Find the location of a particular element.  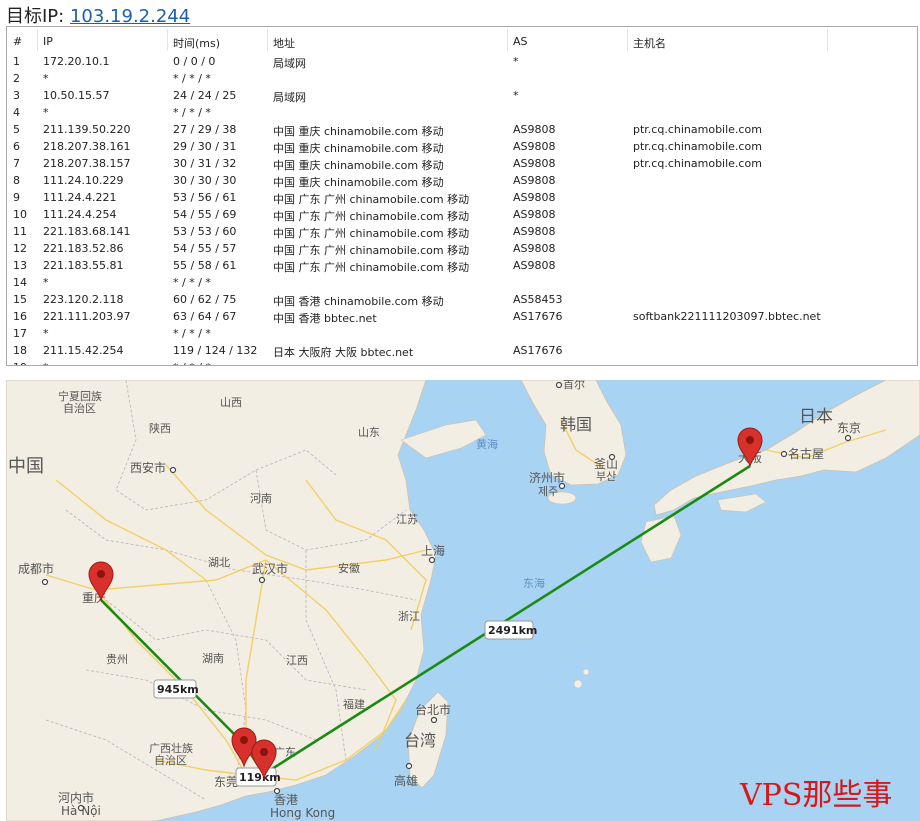

distance-label-3: 2491km is located at coordinates (512, 630).